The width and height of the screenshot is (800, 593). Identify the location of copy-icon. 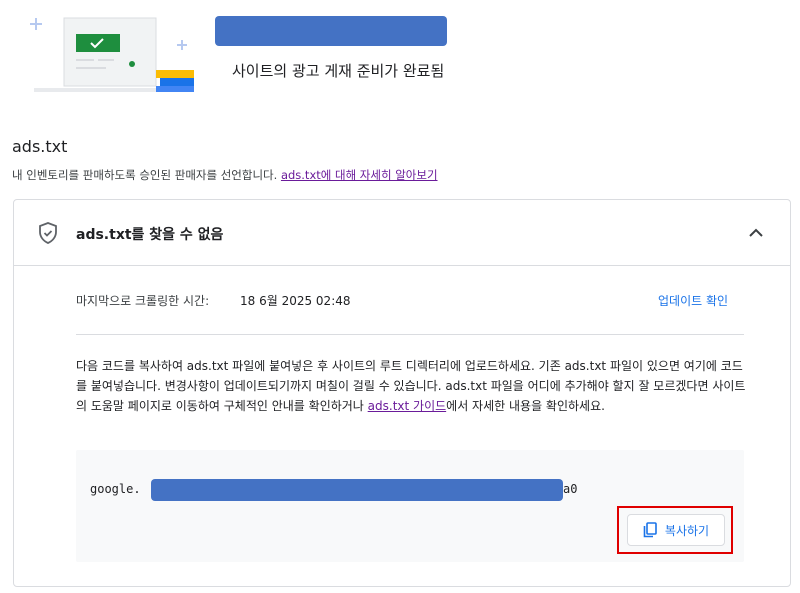
(650, 530).